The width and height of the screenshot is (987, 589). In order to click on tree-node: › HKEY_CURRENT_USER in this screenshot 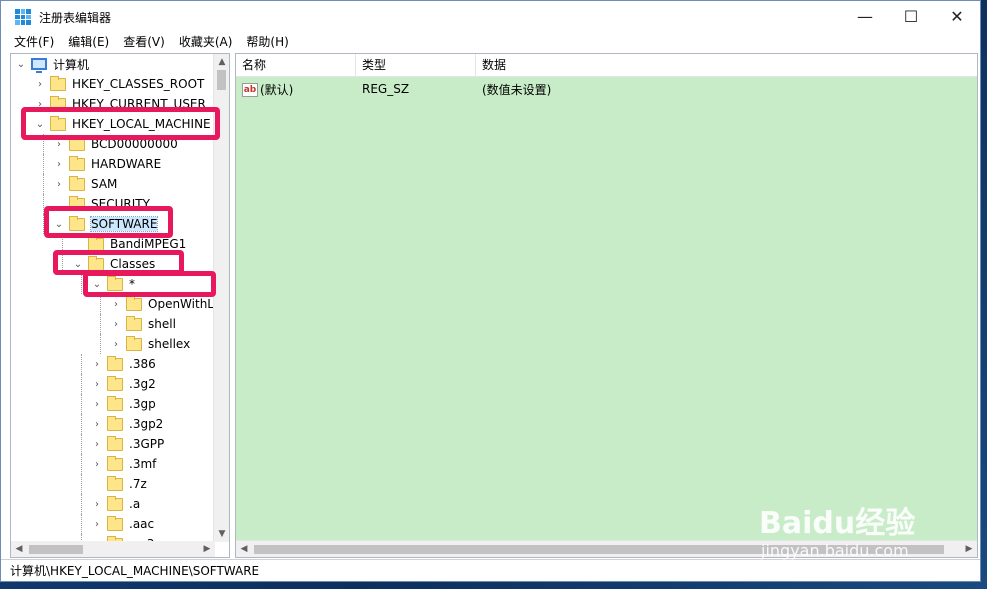, I will do `click(122, 104)`.